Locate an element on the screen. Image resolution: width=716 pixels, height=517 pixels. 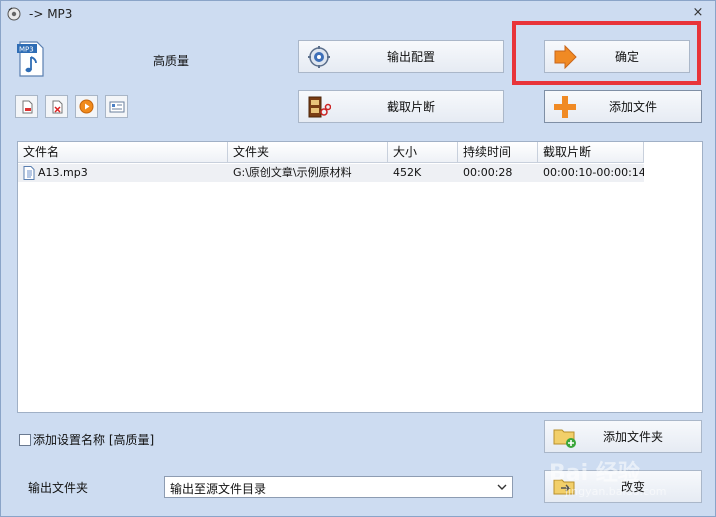
clip-segment-button: 截取片断 is located at coordinates (401, 106).